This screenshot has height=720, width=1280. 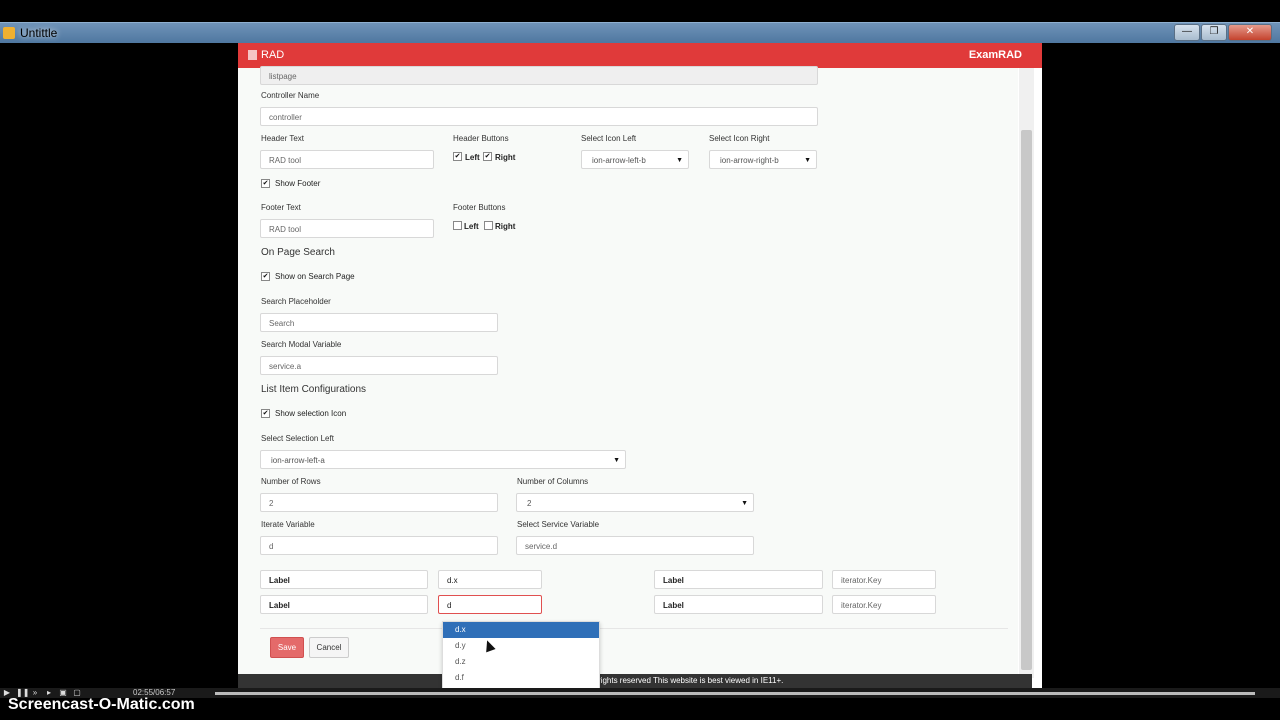 What do you see at coordinates (379, 322) in the screenshot?
I see `search-placeholder-input: Search` at bounding box center [379, 322].